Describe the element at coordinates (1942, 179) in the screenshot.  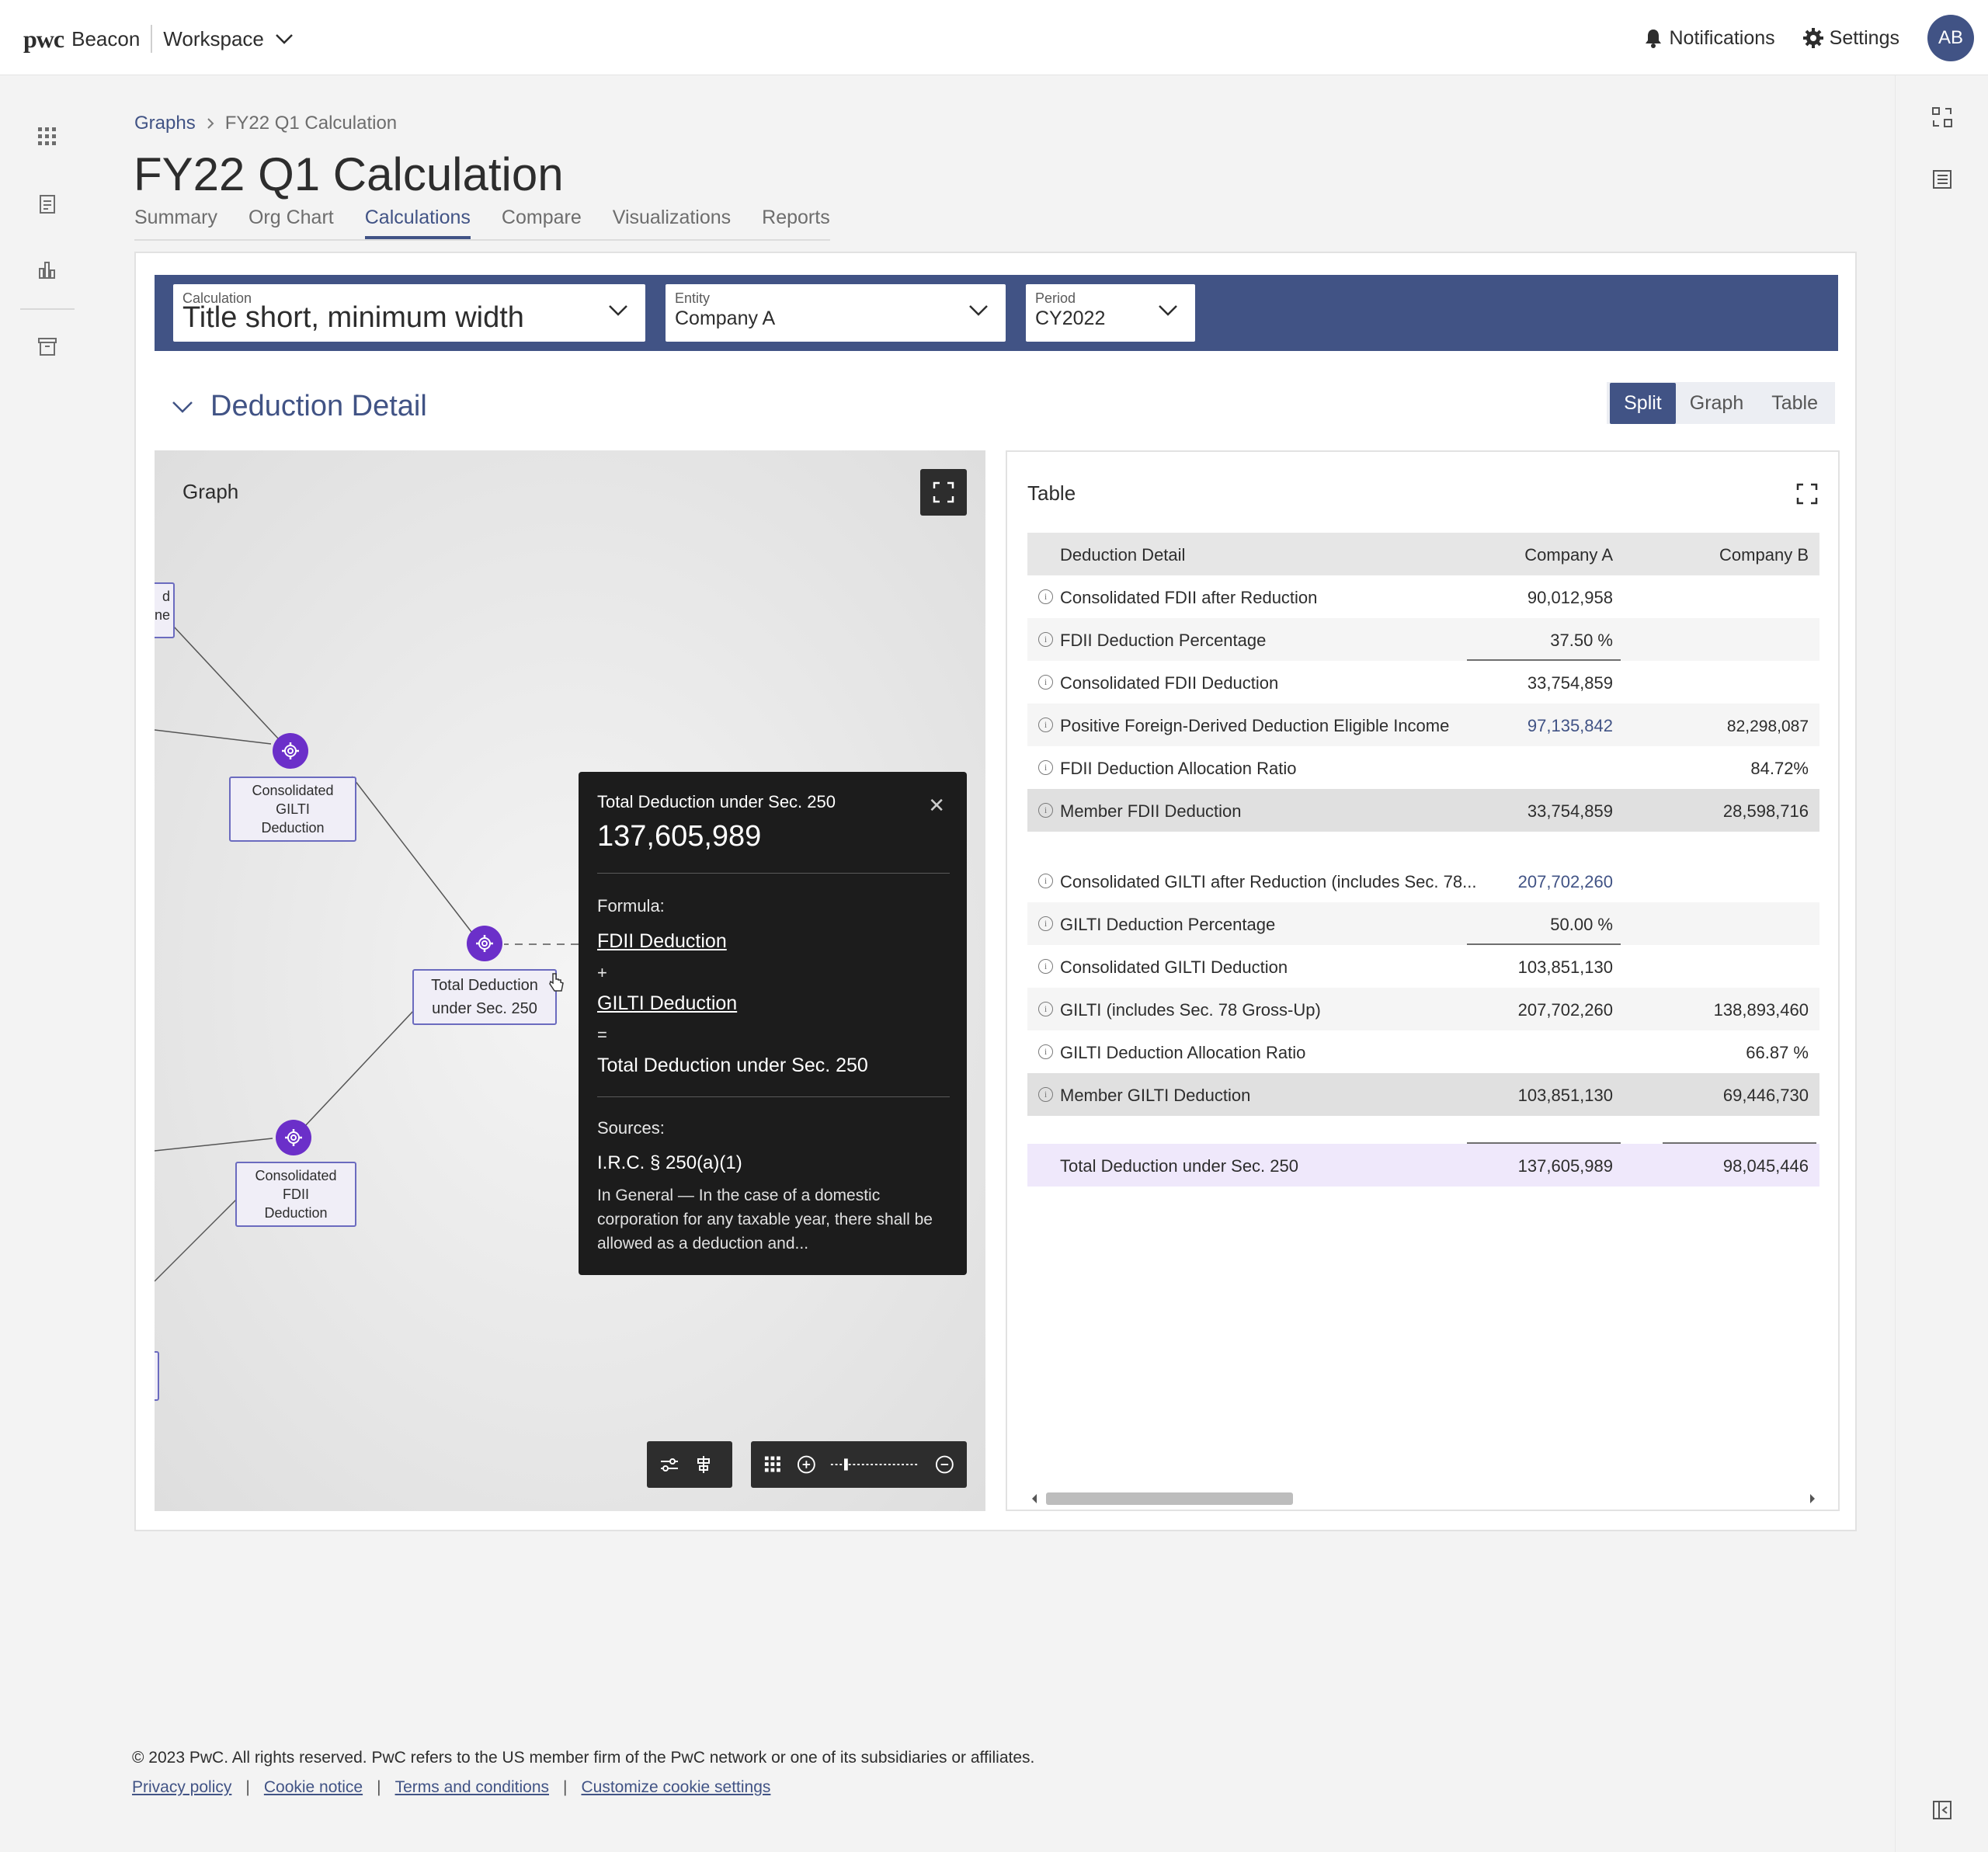
I see `list-icon` at that location.